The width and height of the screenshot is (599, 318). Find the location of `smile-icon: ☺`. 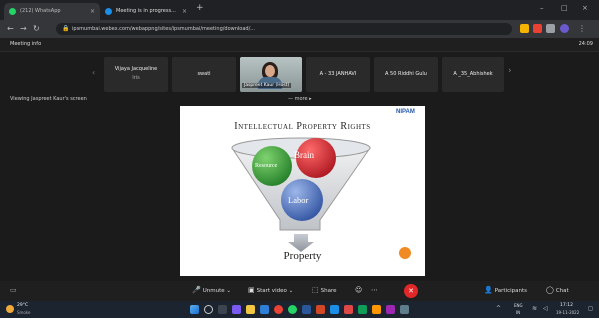

smile-icon: ☺ is located at coordinates (359, 290).